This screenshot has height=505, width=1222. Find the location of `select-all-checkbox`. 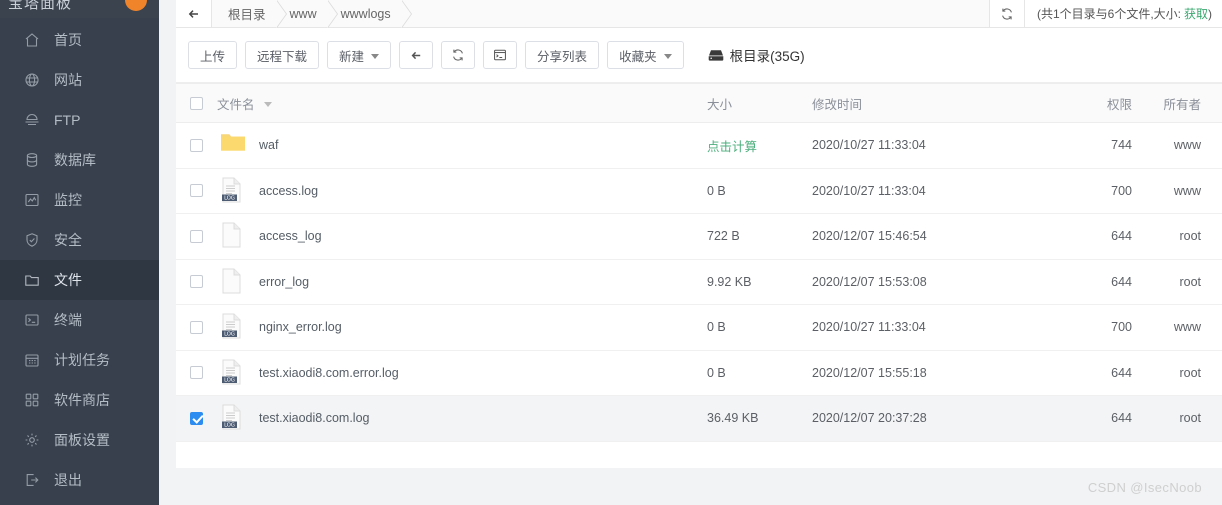

select-all-checkbox is located at coordinates (196, 103).